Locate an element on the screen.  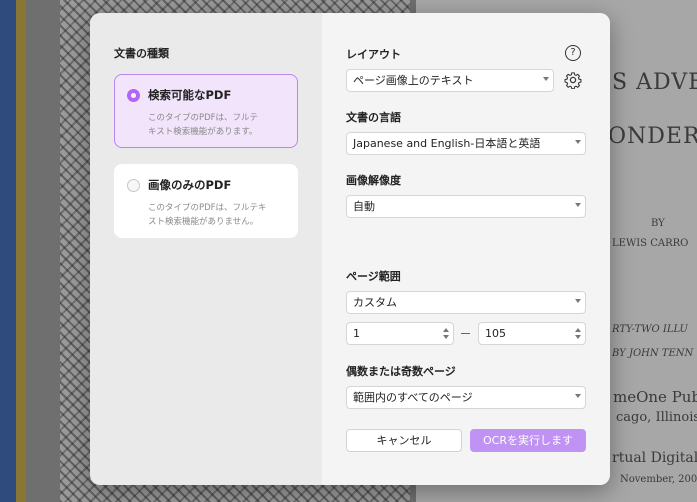
page-range-label: ページ範囲 is located at coordinates (373, 276).